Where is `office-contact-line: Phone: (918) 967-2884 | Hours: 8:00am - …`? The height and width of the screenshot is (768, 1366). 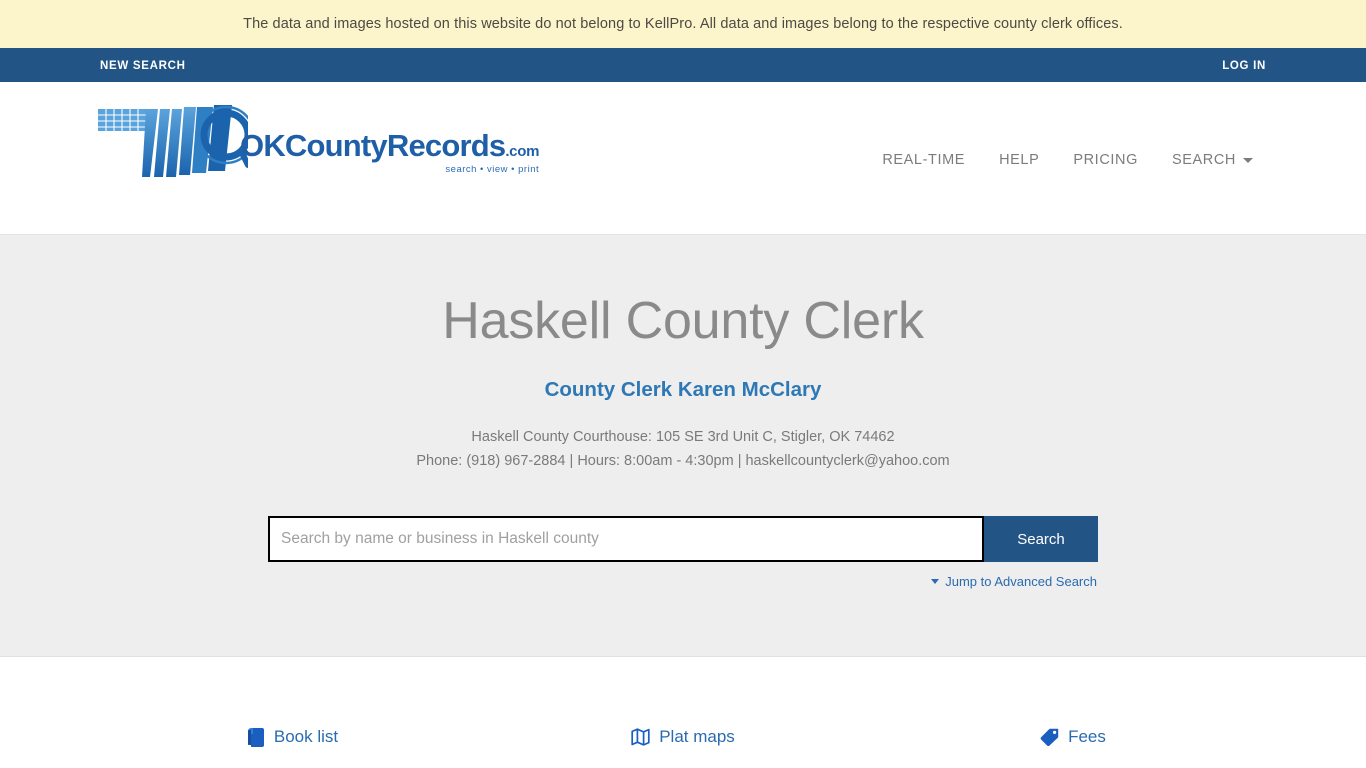
office-contact-line: Phone: (918) 967-2884 | Hours: 8:00am - … is located at coordinates (683, 461).